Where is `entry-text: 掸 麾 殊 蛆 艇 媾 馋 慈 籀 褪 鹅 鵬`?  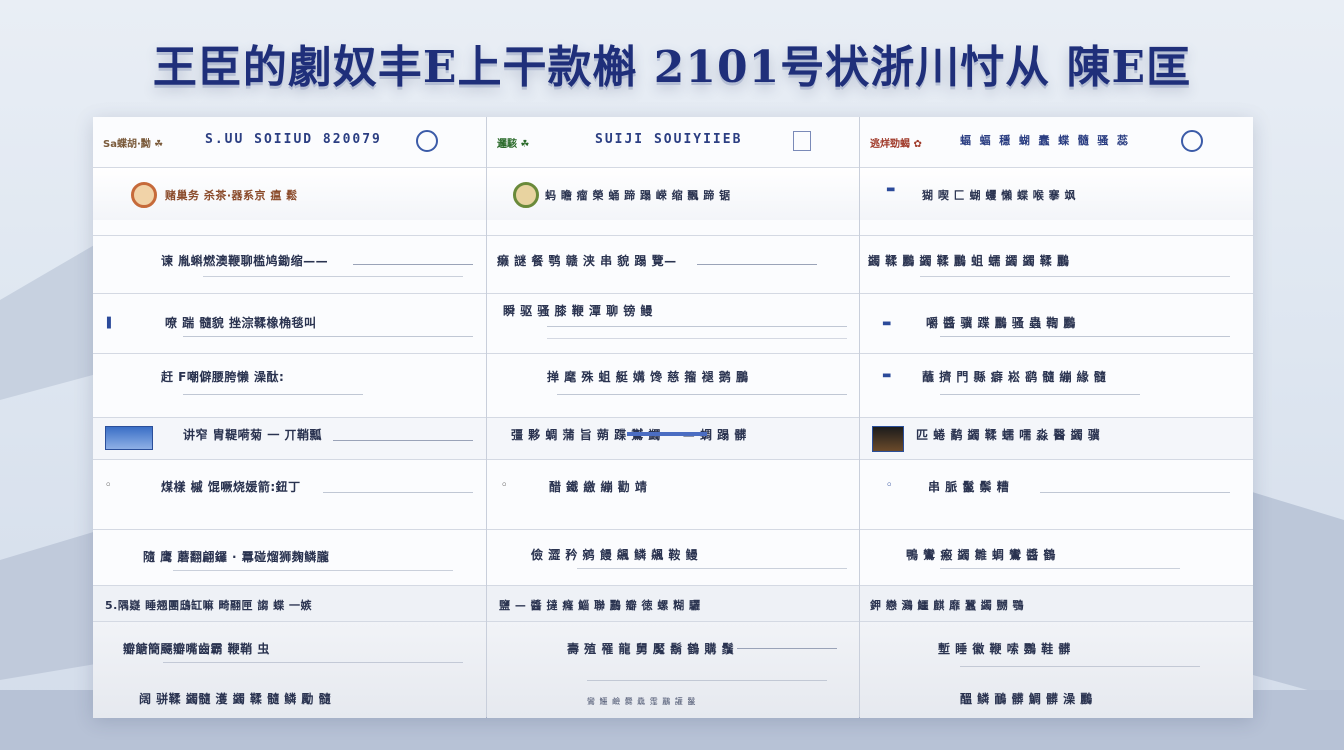
entry-text: 掸 麾 殊 蛆 艇 媾 馋 慈 籀 褪 鹅 鵬 is located at coordinates (648, 377).